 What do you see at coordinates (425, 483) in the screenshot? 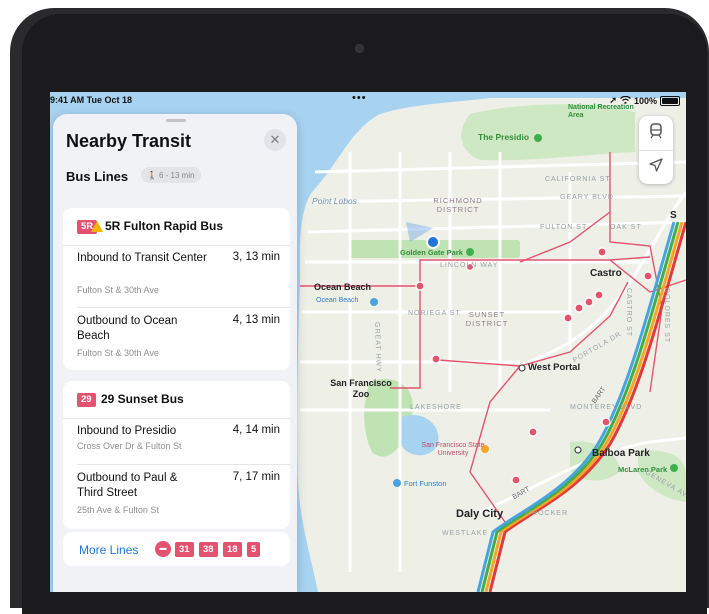
I see `map-label-fort-funston: Fort Funston` at bounding box center [425, 483].